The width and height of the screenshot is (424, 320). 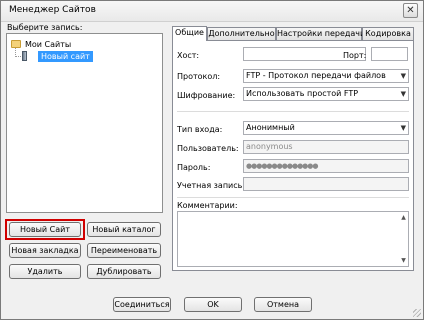 What do you see at coordinates (302, 93) in the screenshot?
I see `encryption-value: Использовать простой FTP` at bounding box center [302, 93].